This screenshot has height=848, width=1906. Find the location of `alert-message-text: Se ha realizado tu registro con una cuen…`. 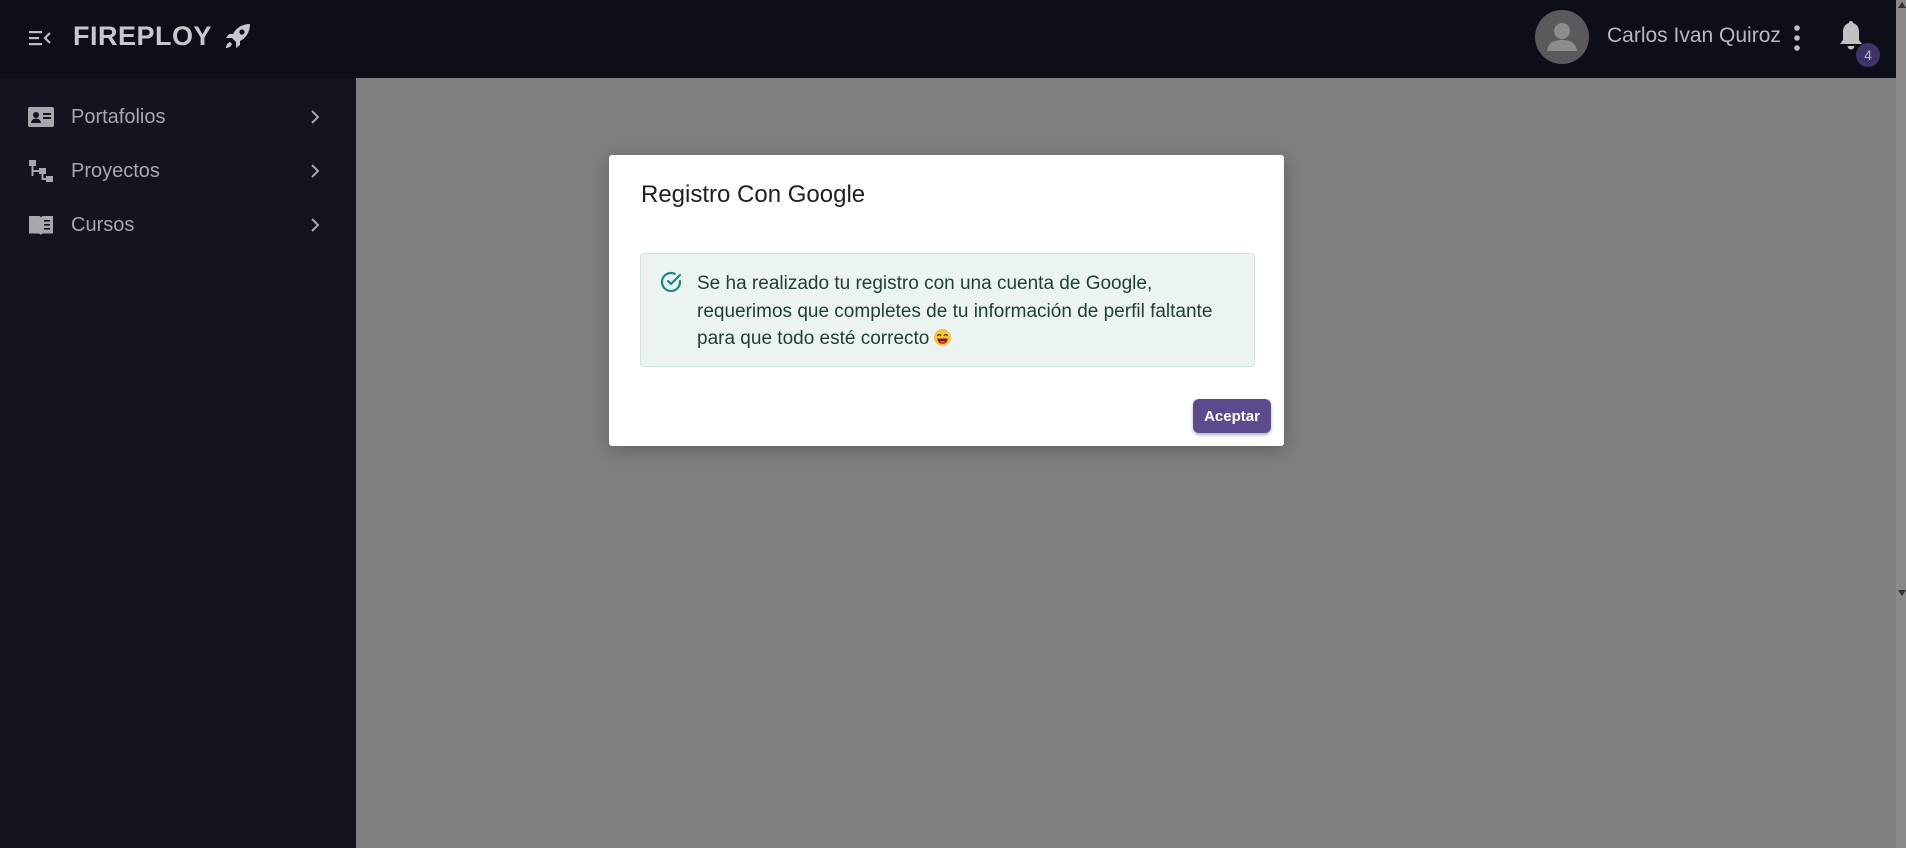

alert-message-text: Se ha realizado tu registro con una cuen… is located at coordinates (955, 311).